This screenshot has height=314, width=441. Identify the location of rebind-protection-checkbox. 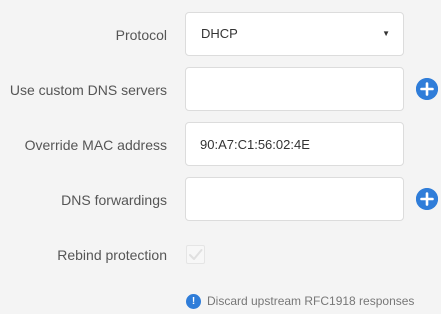
(195, 254).